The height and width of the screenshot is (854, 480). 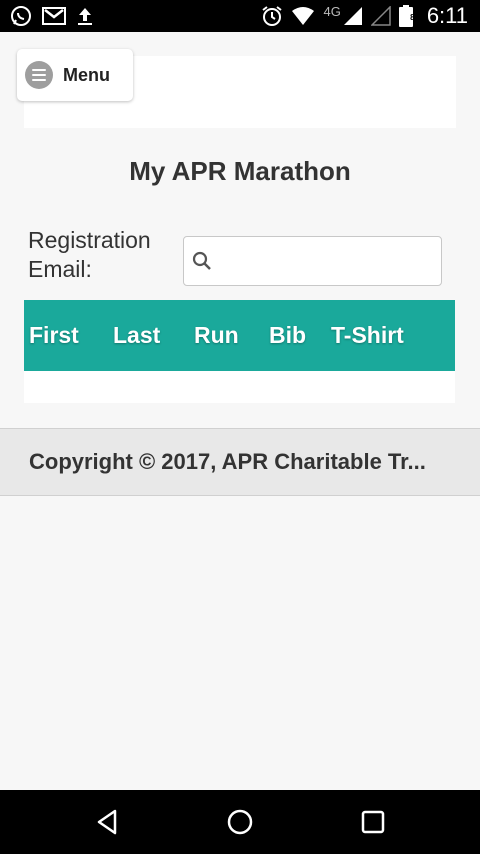 What do you see at coordinates (86, 74) in the screenshot?
I see `menu-label: Menu` at bounding box center [86, 74].